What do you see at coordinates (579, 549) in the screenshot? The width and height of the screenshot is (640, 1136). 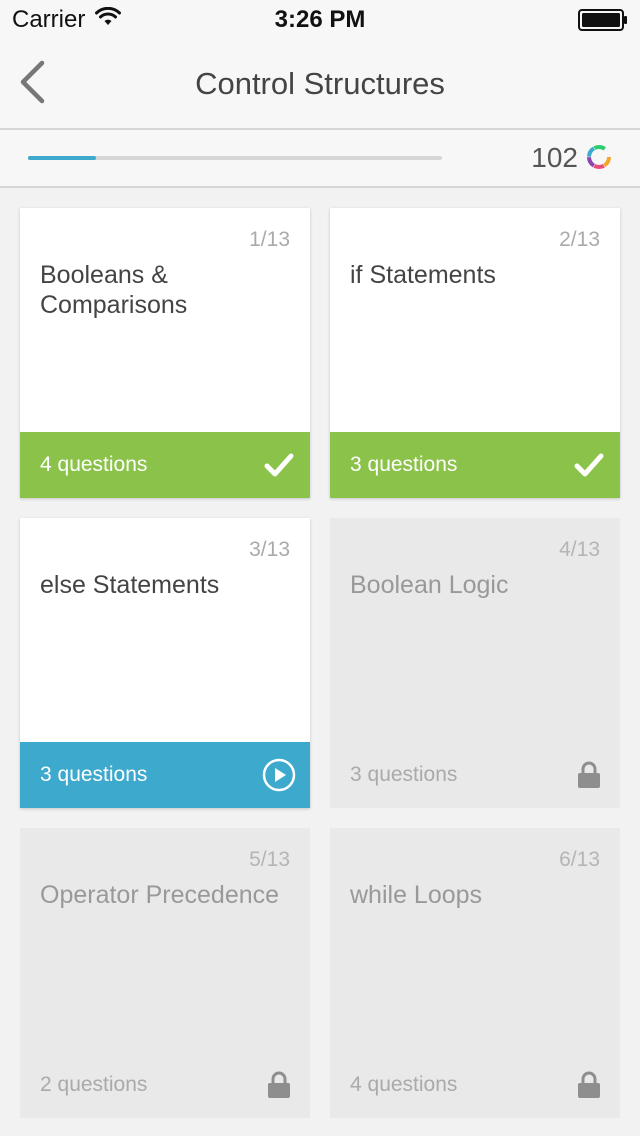 I see `lesson-number: 4/13` at bounding box center [579, 549].